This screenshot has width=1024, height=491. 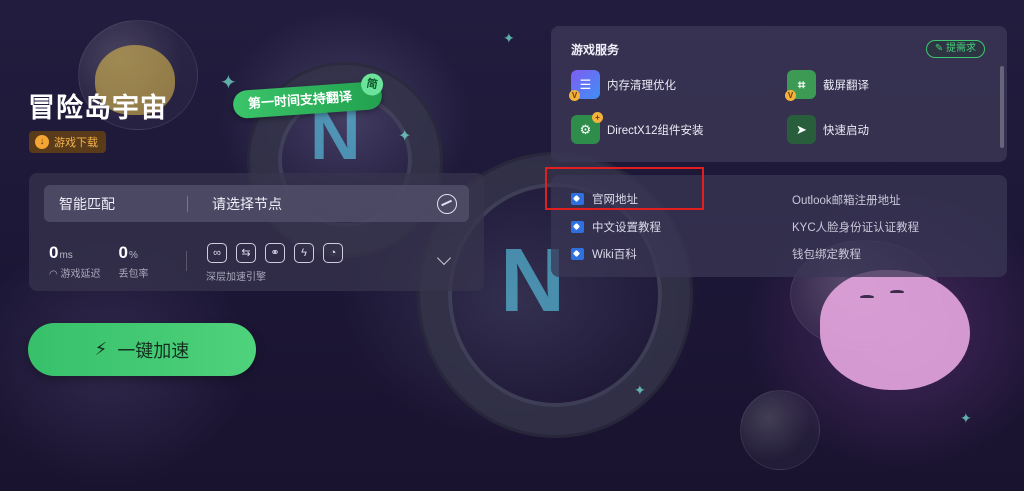 What do you see at coordinates (940, 48) in the screenshot?
I see `brush-icon: ✎` at bounding box center [940, 48].